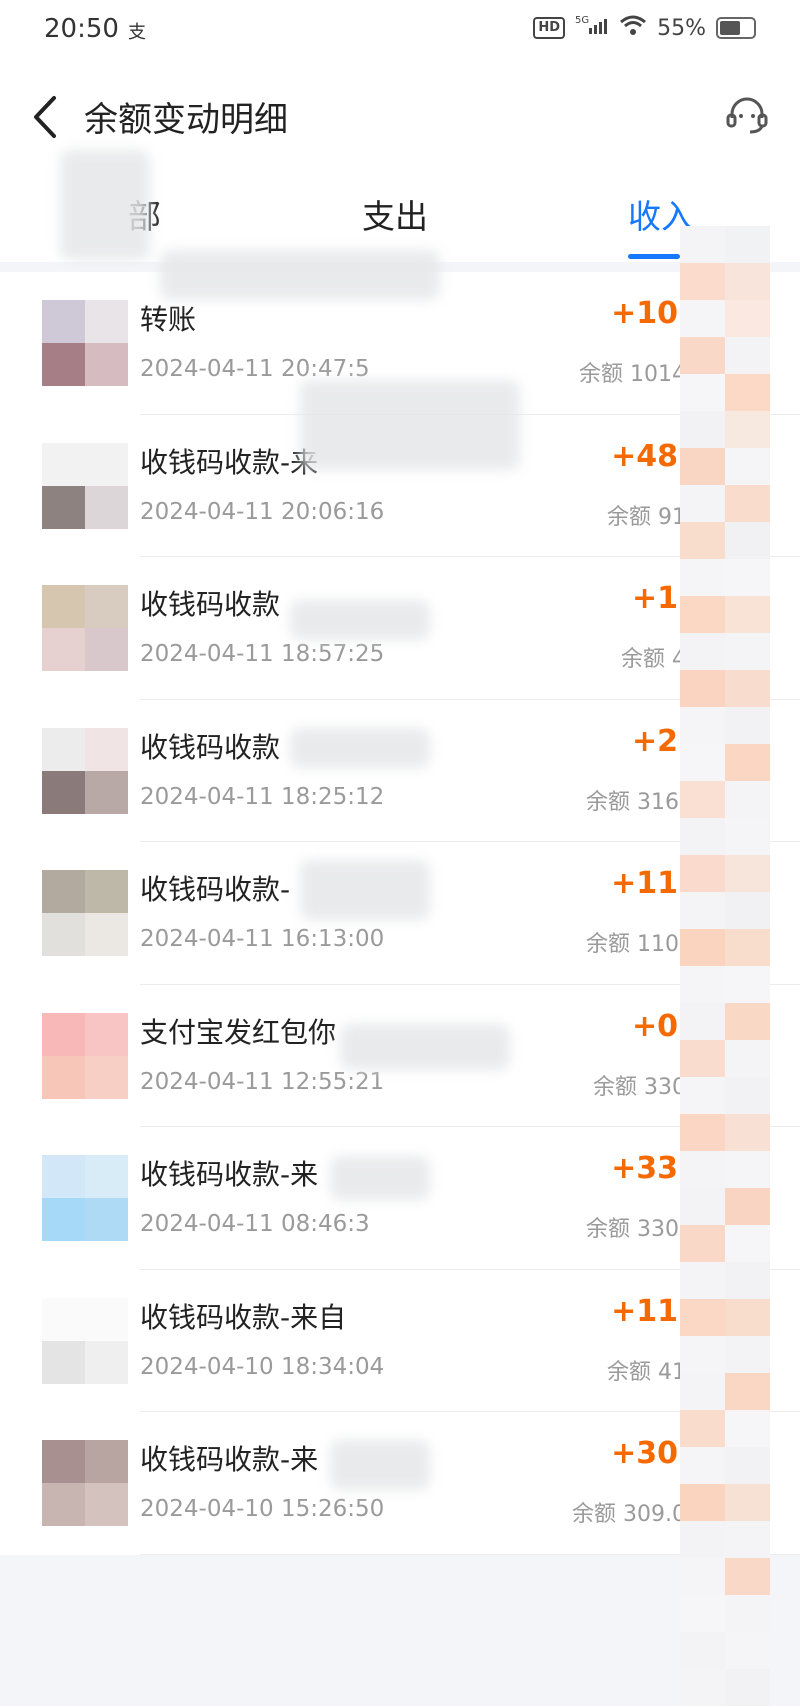  Describe the element at coordinates (644, 456) in the screenshot. I see `transaction-amount: +48` at that location.